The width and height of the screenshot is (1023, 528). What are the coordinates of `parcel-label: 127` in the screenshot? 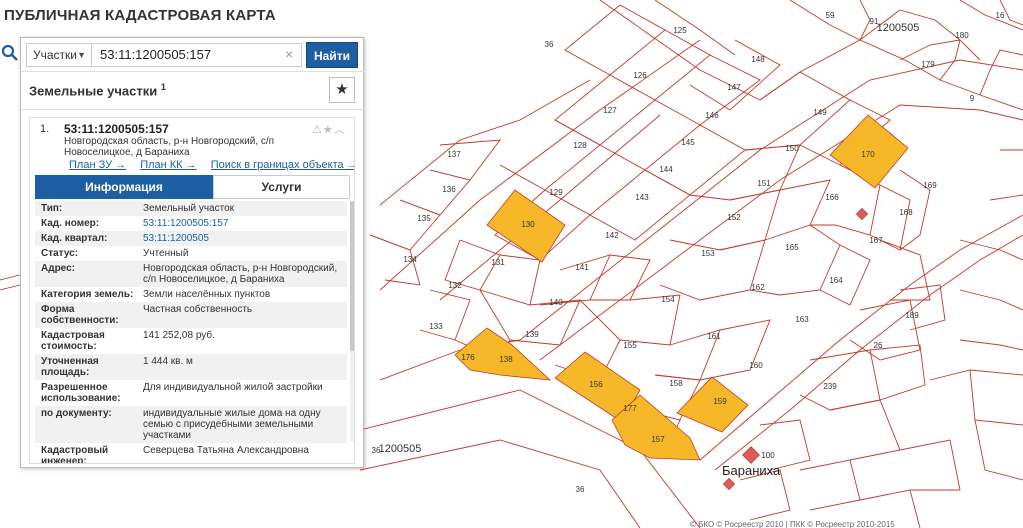 It's located at (610, 110).